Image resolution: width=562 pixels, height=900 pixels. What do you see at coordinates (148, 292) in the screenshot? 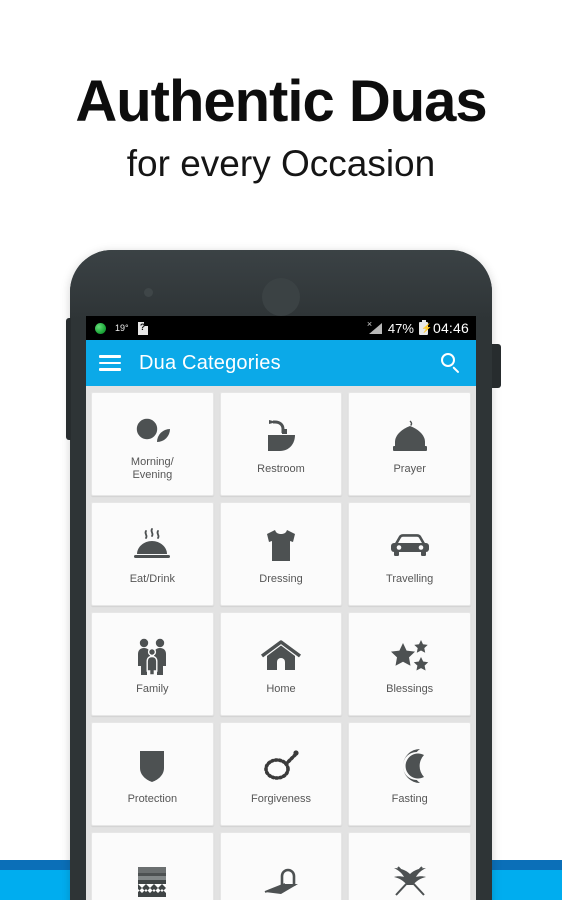
I see `front-camera-icon` at bounding box center [148, 292].